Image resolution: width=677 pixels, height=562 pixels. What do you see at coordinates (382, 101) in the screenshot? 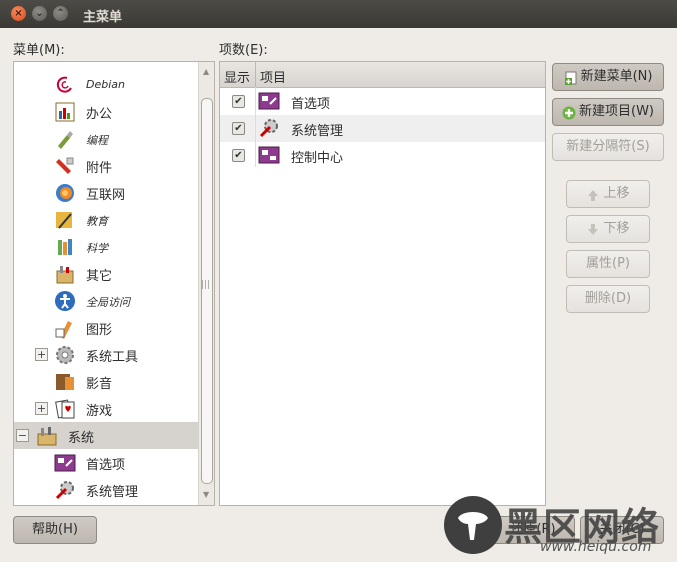
I see `items-list-row: ✔ 首选项` at bounding box center [382, 101].